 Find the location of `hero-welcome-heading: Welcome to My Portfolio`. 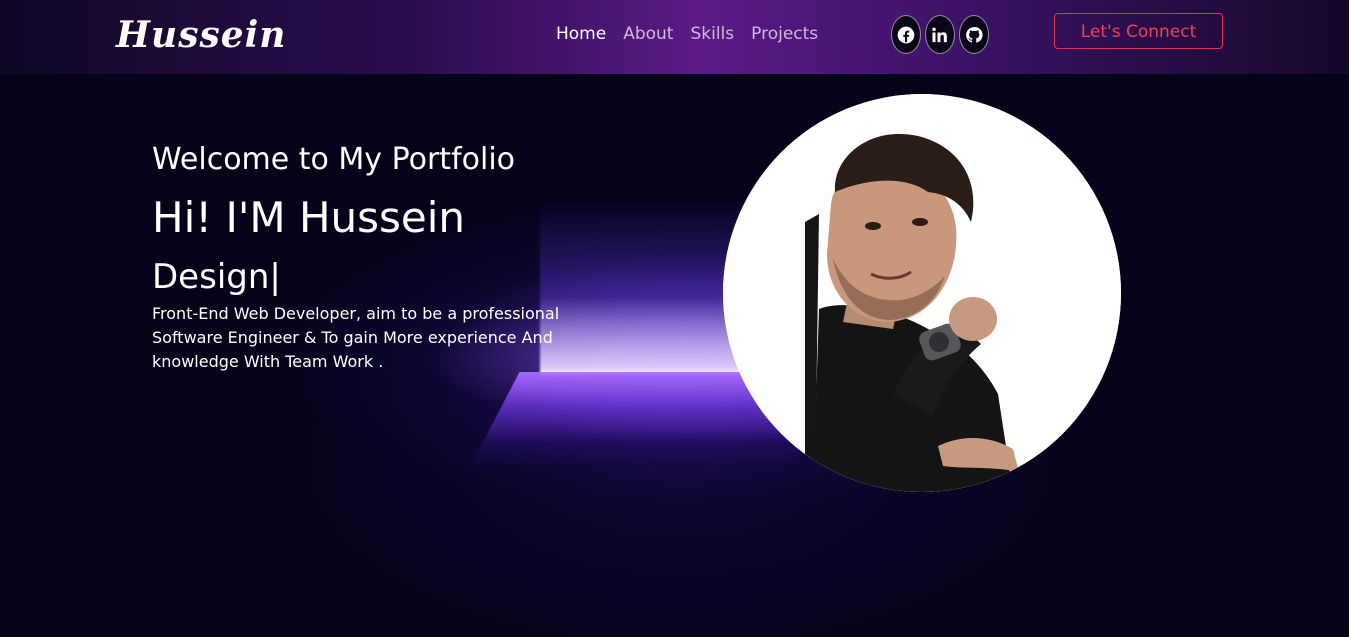

hero-welcome-heading: Welcome to My Portfolio is located at coordinates (334, 159).